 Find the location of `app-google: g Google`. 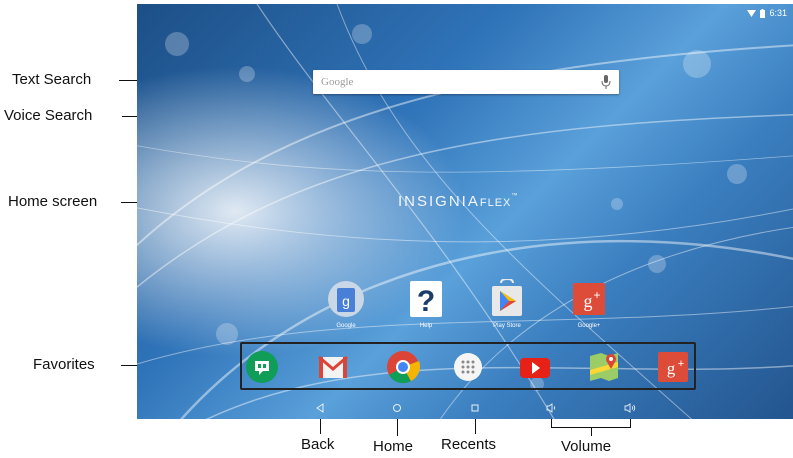

app-google: g Google is located at coordinates (346, 304).